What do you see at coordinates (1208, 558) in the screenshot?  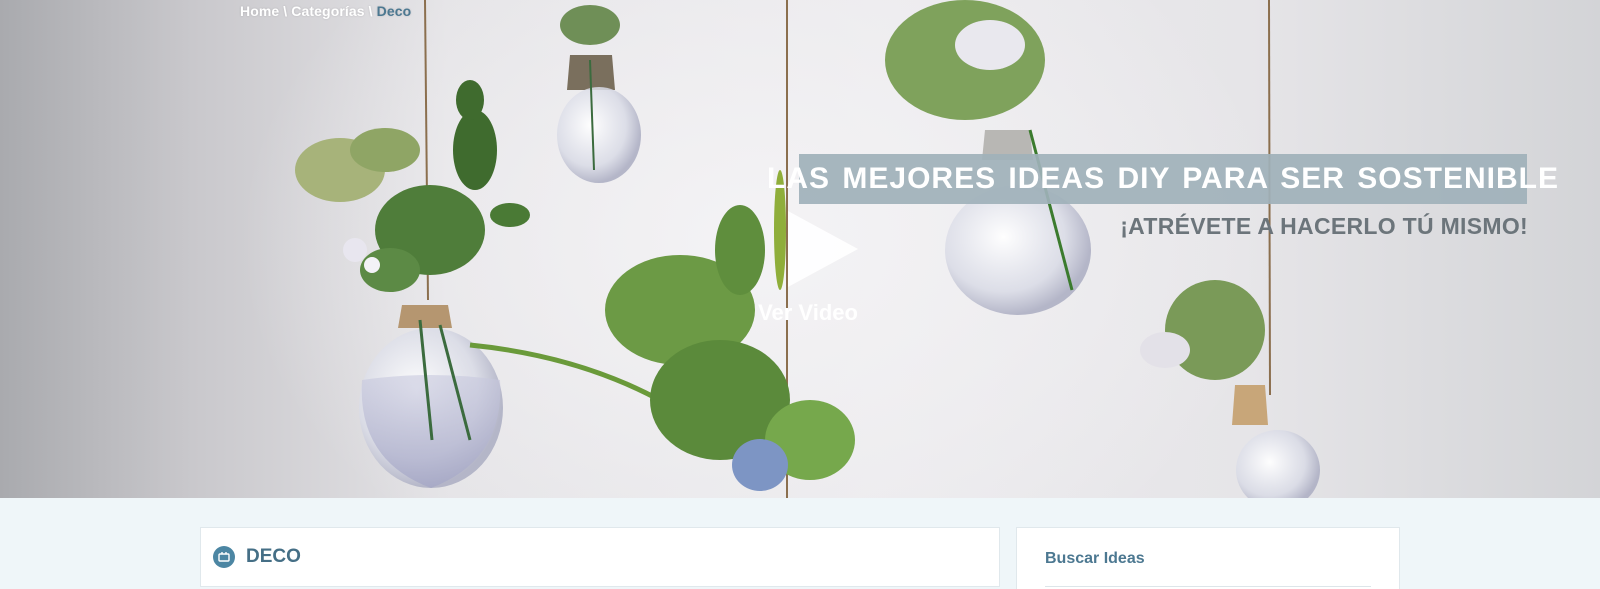 I see `search-widget: Buscar Ideas` at bounding box center [1208, 558].